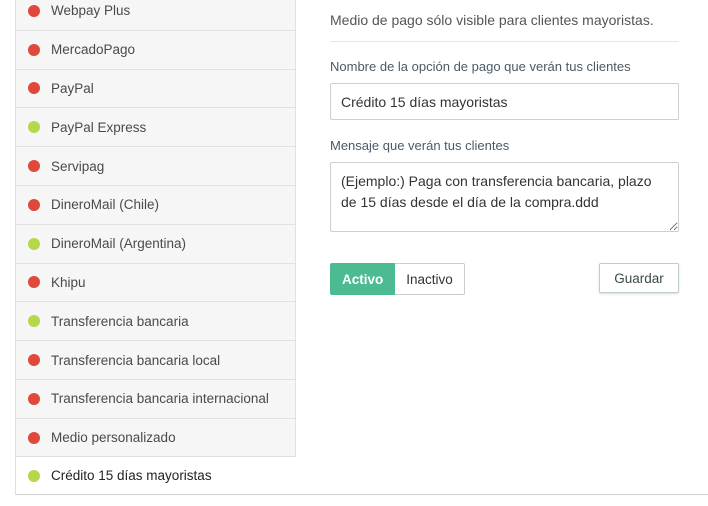  What do you see at coordinates (160, 399) in the screenshot?
I see `payment-method-label: Transferencia bancaria internacional` at bounding box center [160, 399].